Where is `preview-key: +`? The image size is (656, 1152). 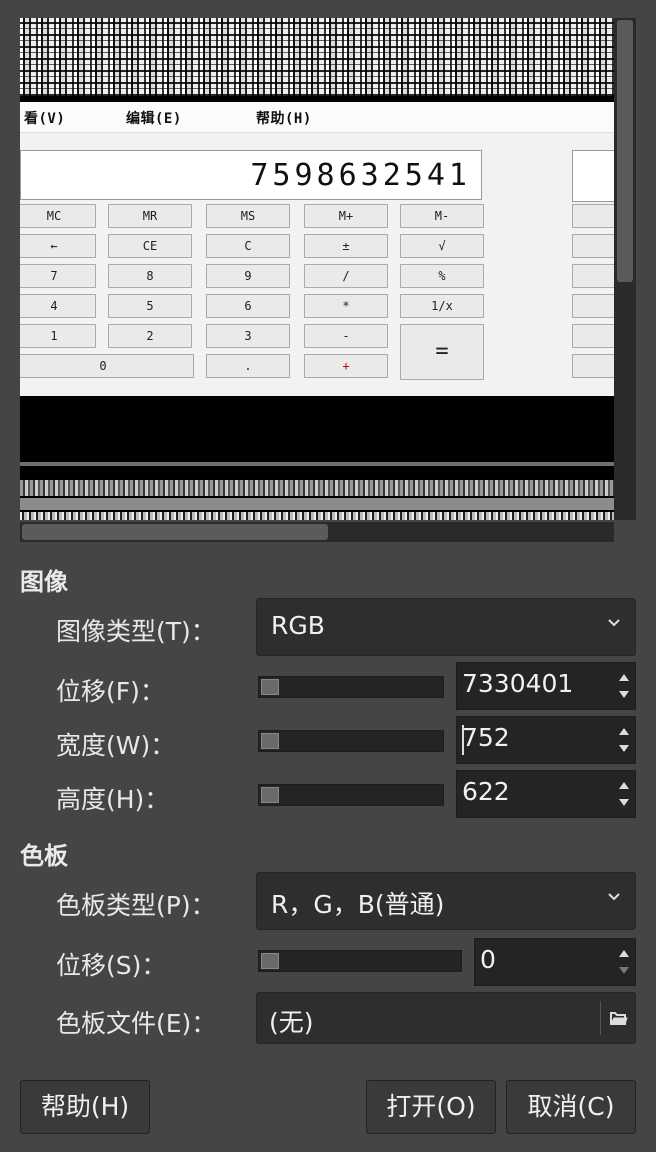
preview-key: + is located at coordinates (346, 366).